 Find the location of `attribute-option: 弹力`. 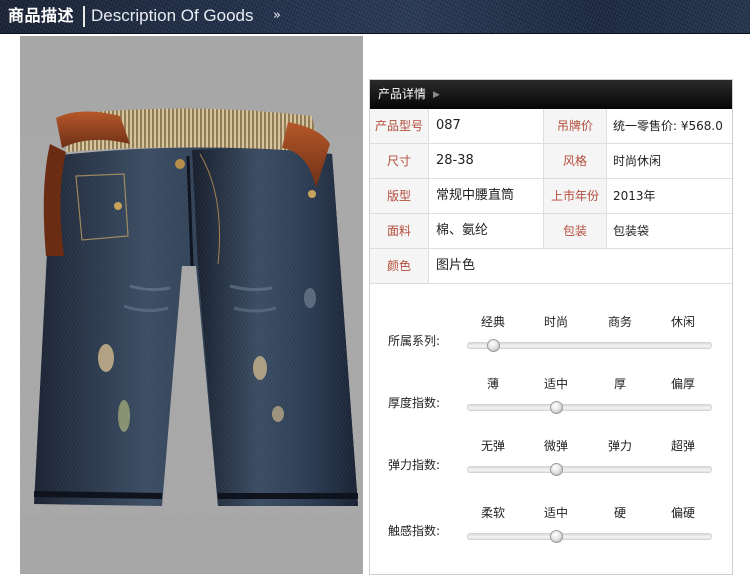

attribute-option: 弹力 is located at coordinates (619, 446).